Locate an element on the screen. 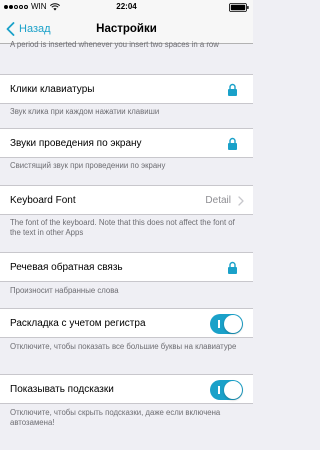  suggestions-toggle is located at coordinates (226, 390).